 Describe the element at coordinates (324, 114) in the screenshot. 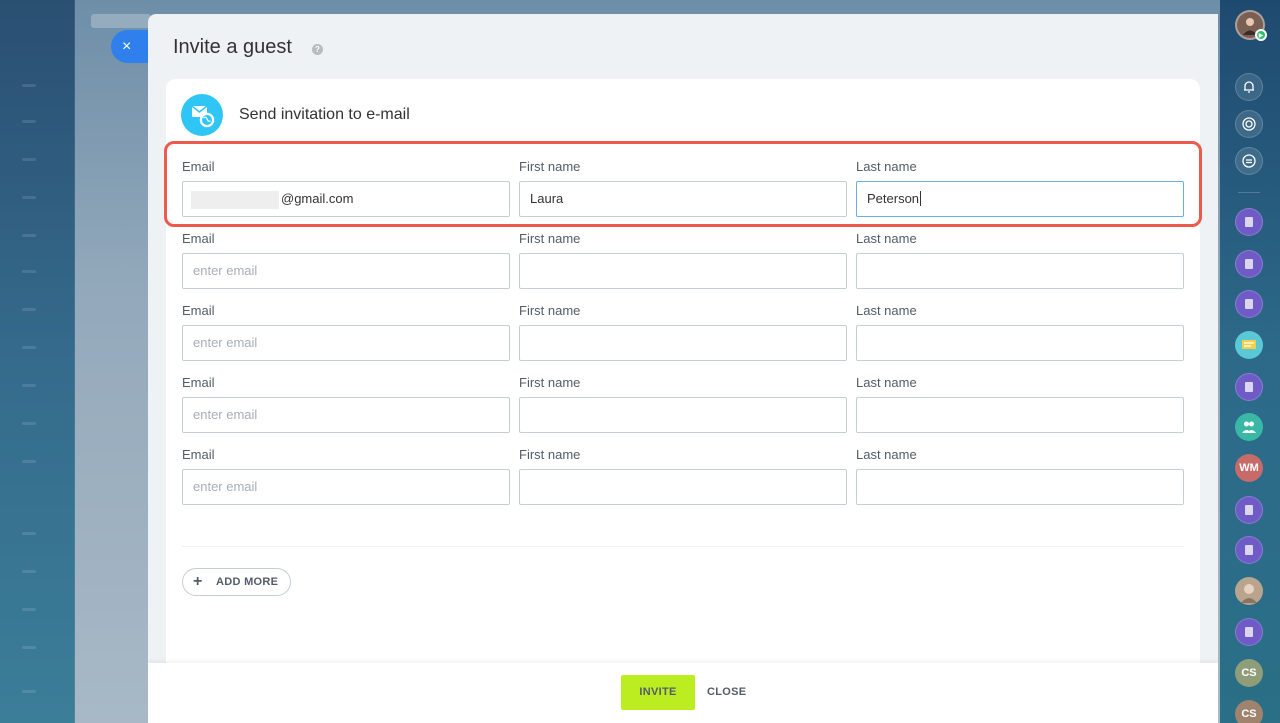

I see `card-heading: Send invitation to e-mail` at that location.